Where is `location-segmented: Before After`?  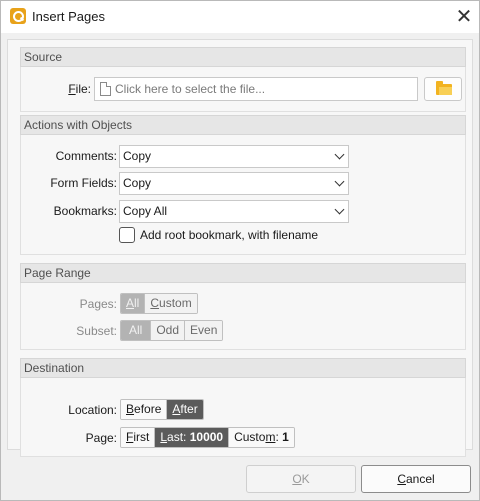 location-segmented: Before After is located at coordinates (162, 409).